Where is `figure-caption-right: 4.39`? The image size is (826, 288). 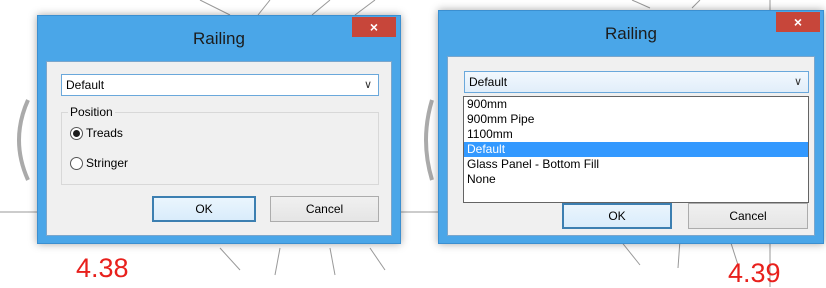 figure-caption-right: 4.39 is located at coordinates (754, 273).